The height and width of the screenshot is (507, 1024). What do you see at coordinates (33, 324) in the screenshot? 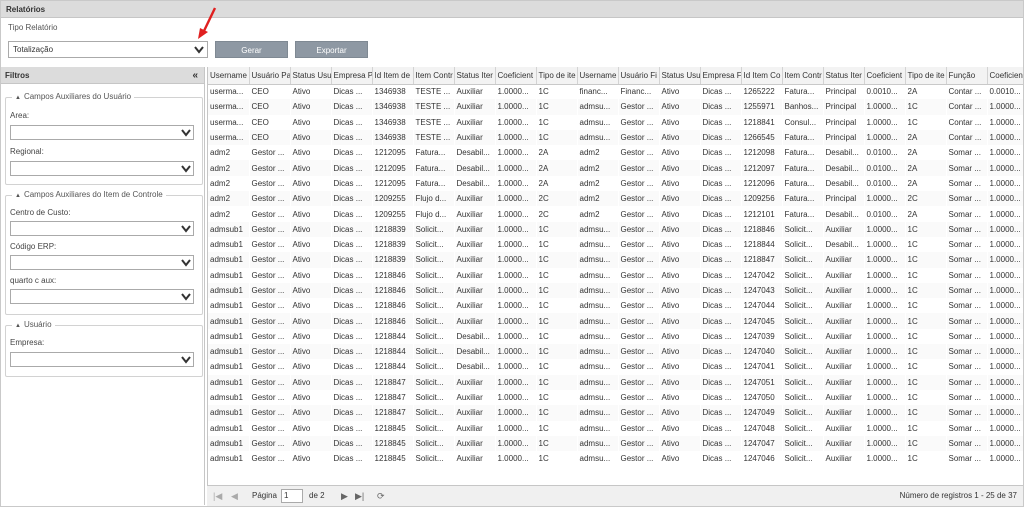
I see `group-title: ▲ Usuário` at bounding box center [33, 324].